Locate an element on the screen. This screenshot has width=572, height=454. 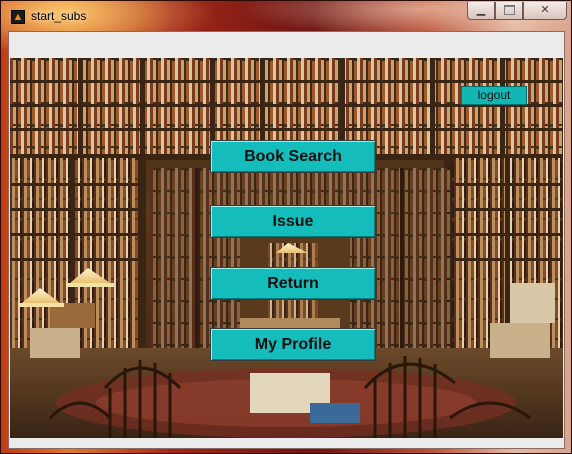
logout-button: logout is located at coordinates (494, 95).